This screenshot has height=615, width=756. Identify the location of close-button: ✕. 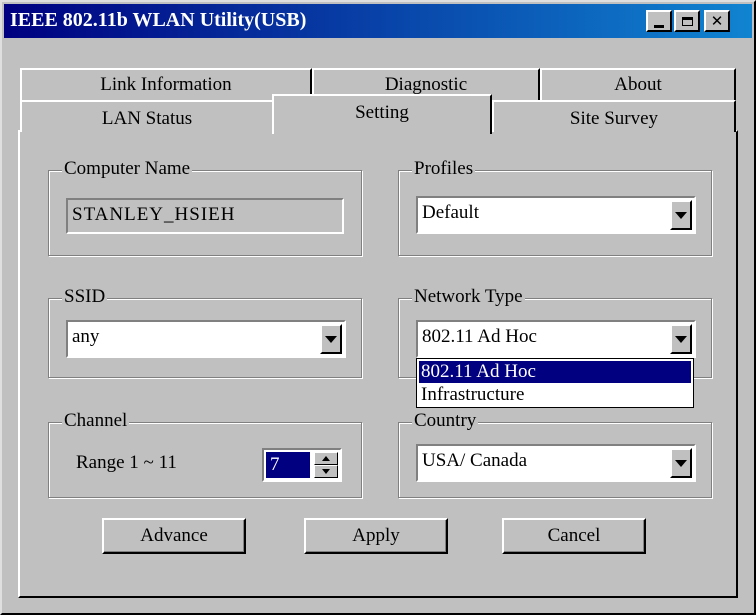
(717, 21).